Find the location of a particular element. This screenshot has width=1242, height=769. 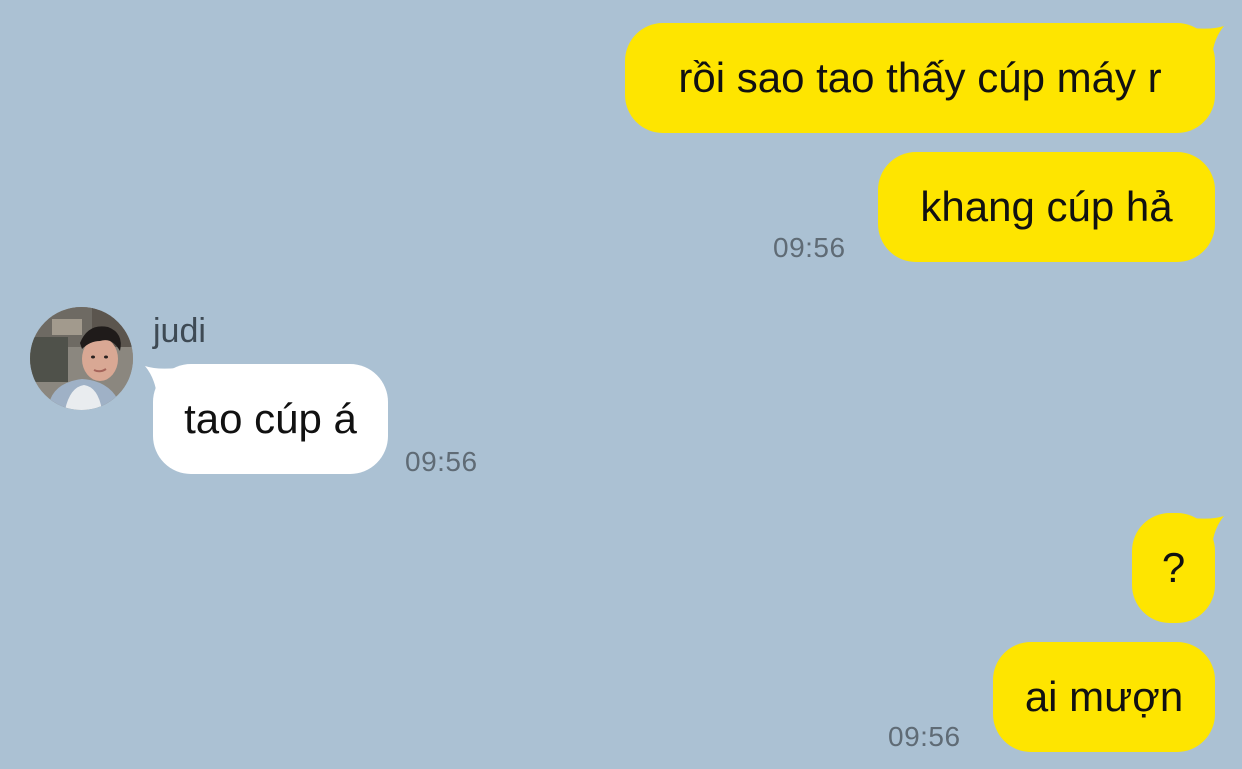

message-text: ai mượn is located at coordinates (1104, 696).